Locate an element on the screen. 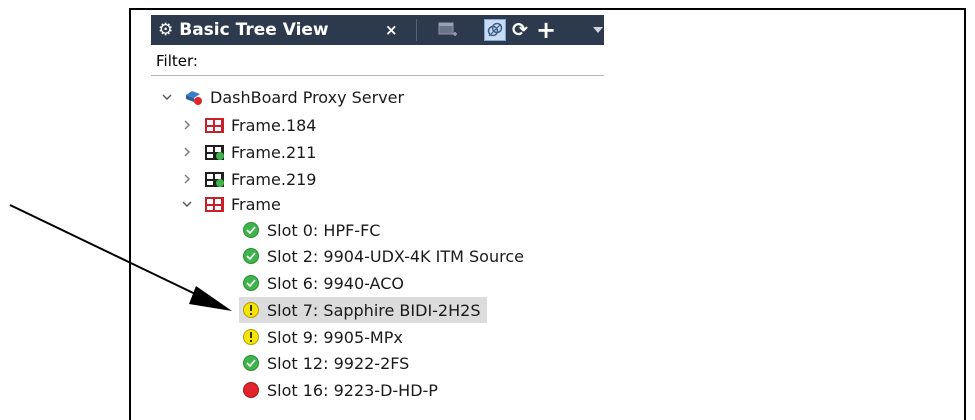  tree-item-frame-184: Frame.184 is located at coordinates (248, 125).